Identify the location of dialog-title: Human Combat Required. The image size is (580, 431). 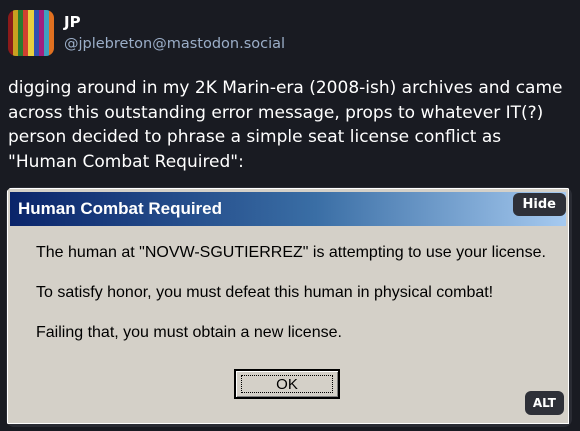
(120, 208).